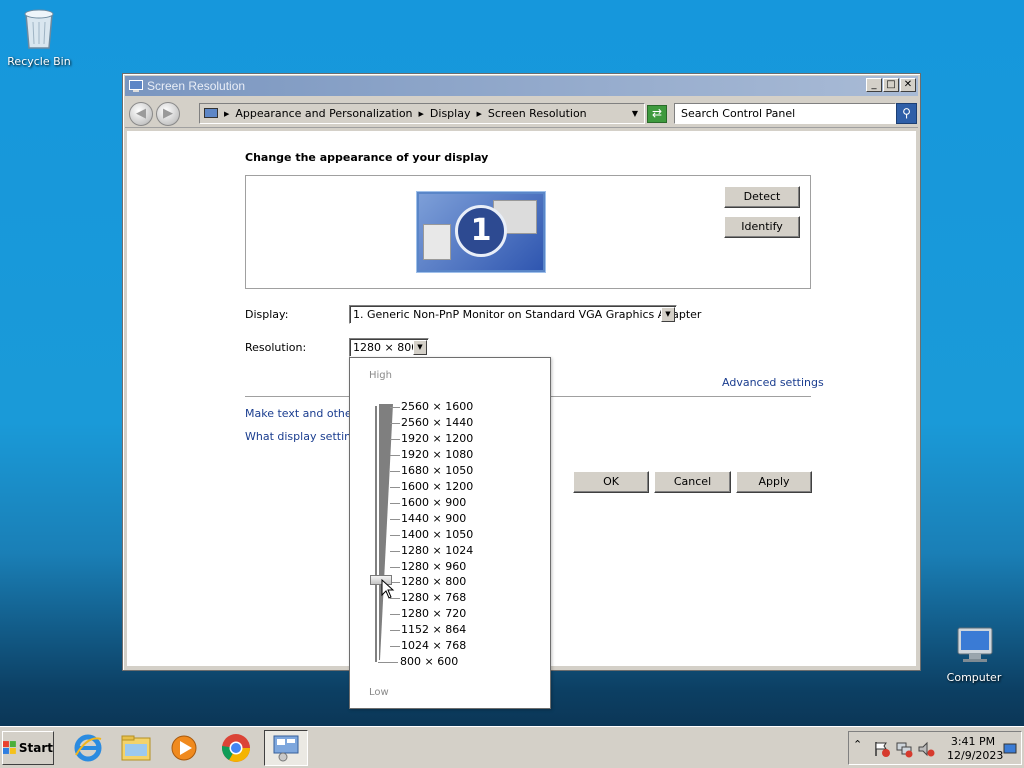 This screenshot has width=1024, height=768. I want to click on computer-icon, so click(975, 644).